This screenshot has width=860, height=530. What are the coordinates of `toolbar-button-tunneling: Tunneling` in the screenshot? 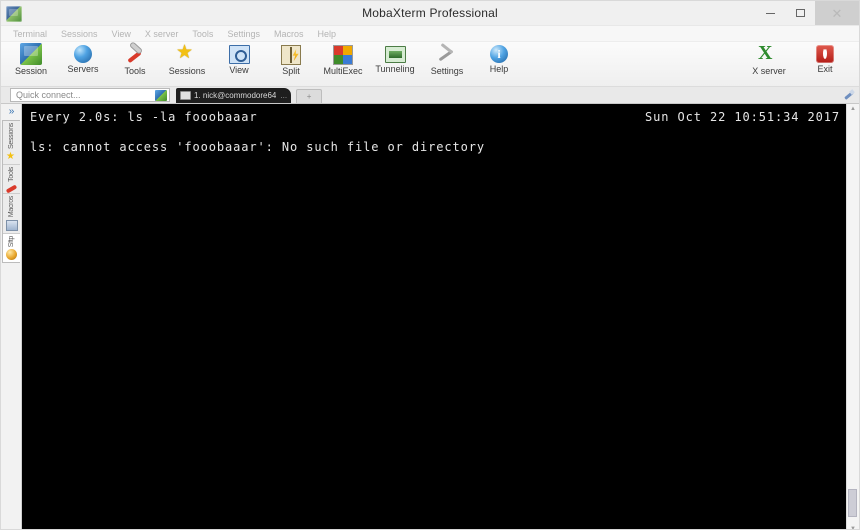 It's located at (395, 58).